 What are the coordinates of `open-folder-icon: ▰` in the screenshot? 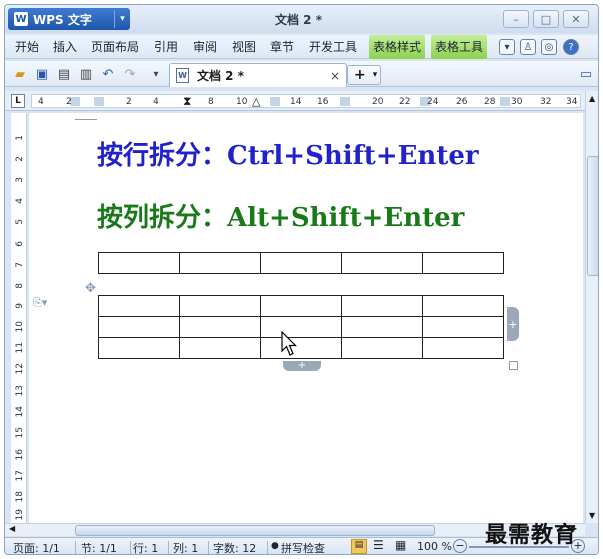 It's located at (20, 74).